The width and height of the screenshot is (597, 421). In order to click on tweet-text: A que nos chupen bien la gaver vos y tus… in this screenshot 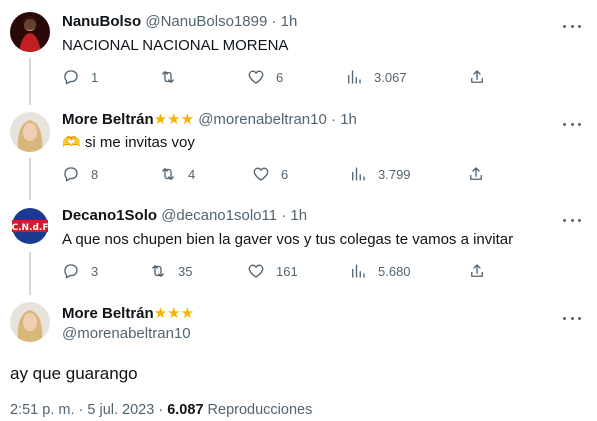, I will do `click(288, 239)`.